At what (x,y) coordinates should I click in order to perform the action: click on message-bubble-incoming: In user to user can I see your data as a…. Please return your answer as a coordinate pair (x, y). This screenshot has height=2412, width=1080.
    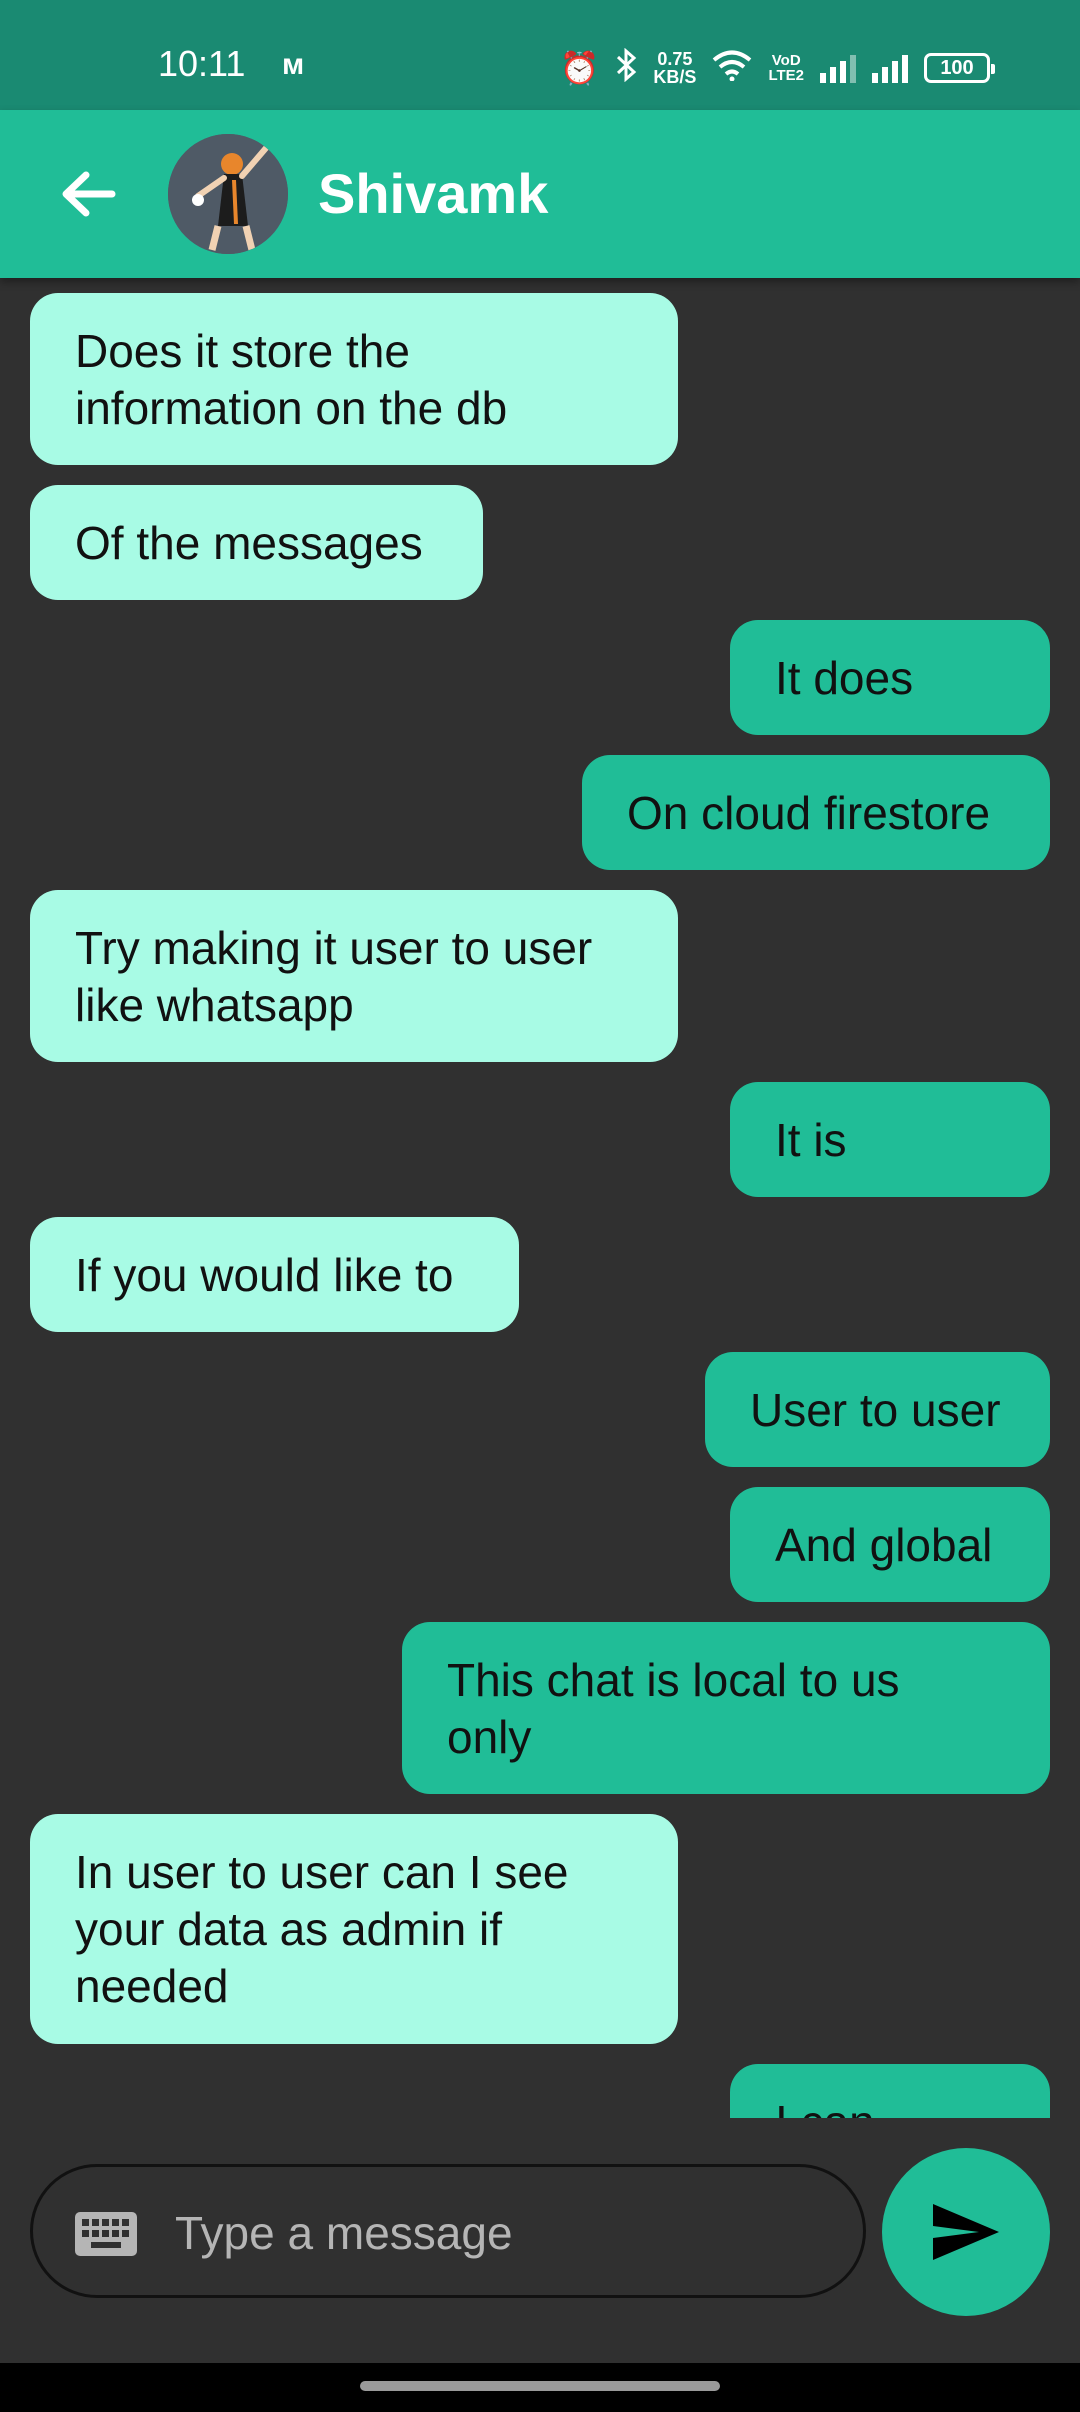
    Looking at the image, I should click on (354, 1929).